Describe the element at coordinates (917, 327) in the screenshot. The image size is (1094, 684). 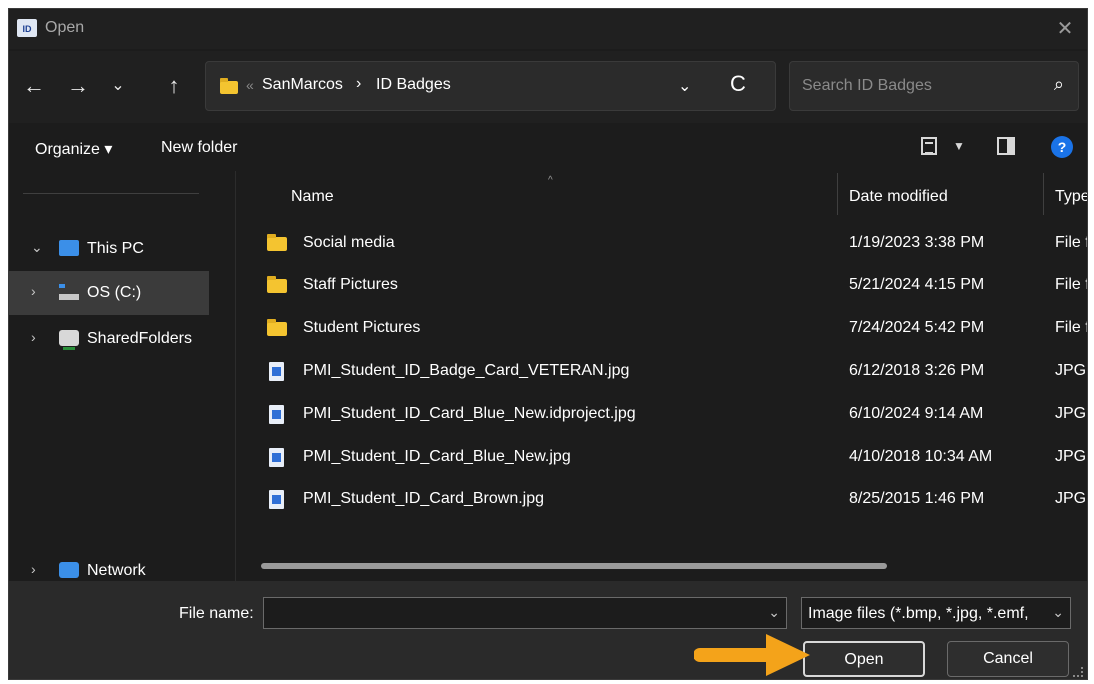
I see `file-date: 7/24/2024 5:42 PM` at that location.